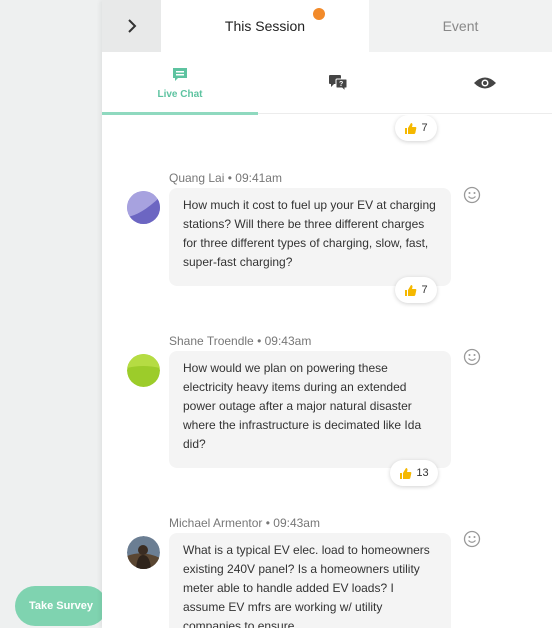 The image size is (552, 628). I want to click on avatar-quang-lai, so click(143, 207).